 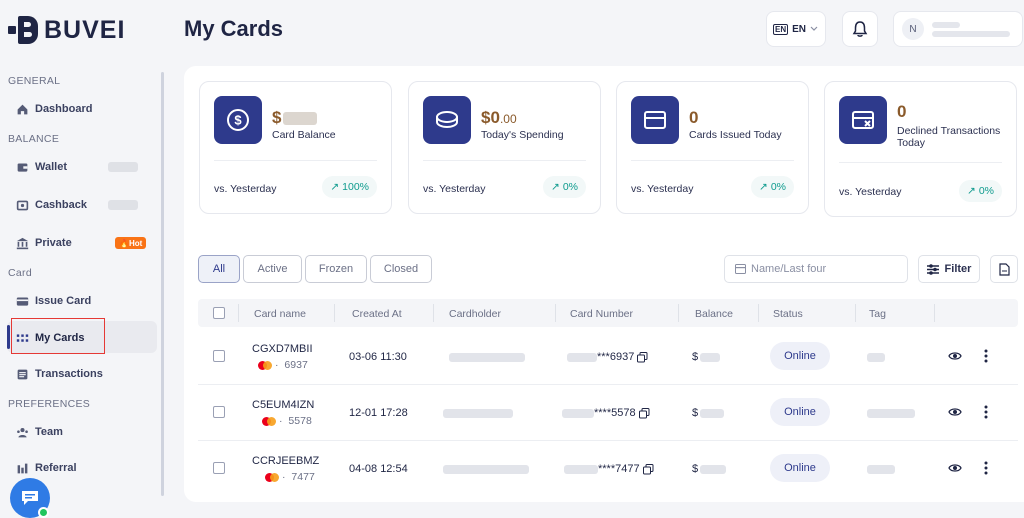 I want to click on sidebar-item-wallet: Wallet, so click(x=41, y=167).